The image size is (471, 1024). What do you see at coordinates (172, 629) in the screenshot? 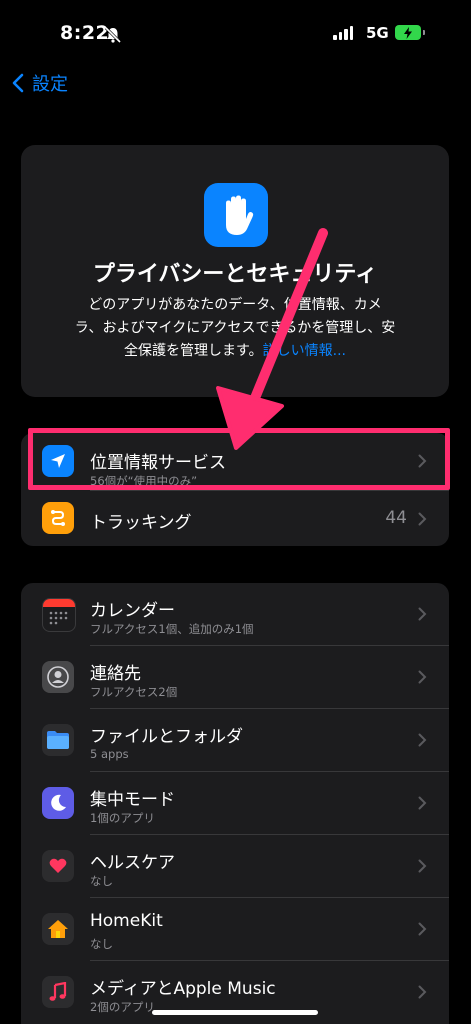
I see `row-subtitle: フルアクセス1個、追加のみ1個` at bounding box center [172, 629].